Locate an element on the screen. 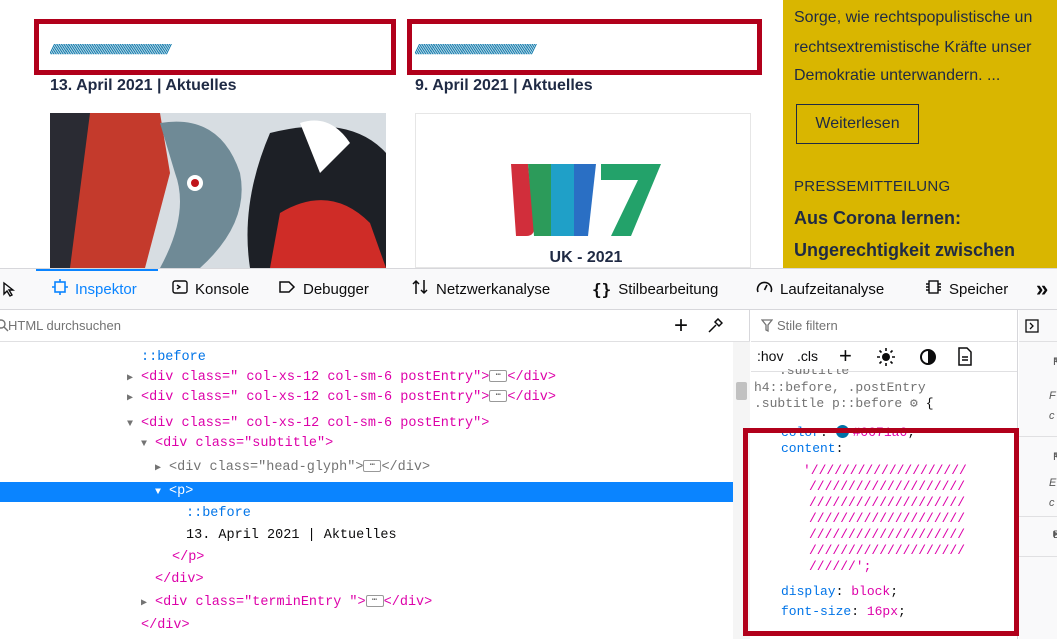 The image size is (1057, 639). tab-speicher: Speicher is located at coordinates (966, 289).